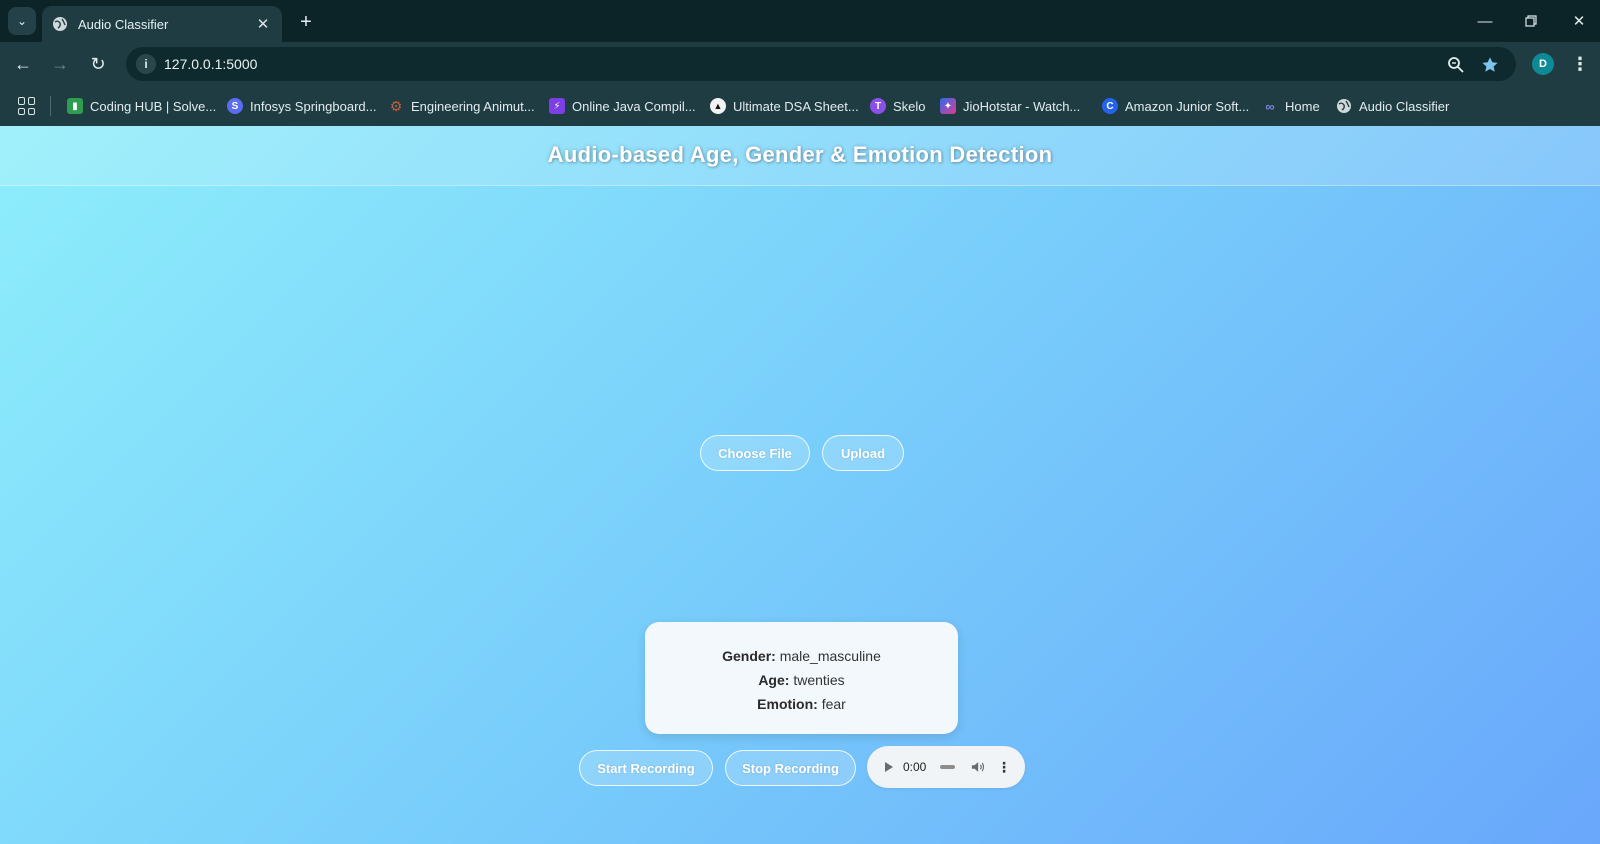 This screenshot has height=844, width=1600. What do you see at coordinates (889, 767) in the screenshot?
I see `play-icon` at bounding box center [889, 767].